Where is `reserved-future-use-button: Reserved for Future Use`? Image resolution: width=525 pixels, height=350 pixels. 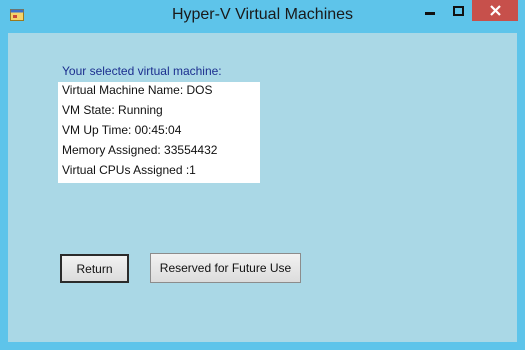
reserved-future-use-button: Reserved for Future Use is located at coordinates (225, 268).